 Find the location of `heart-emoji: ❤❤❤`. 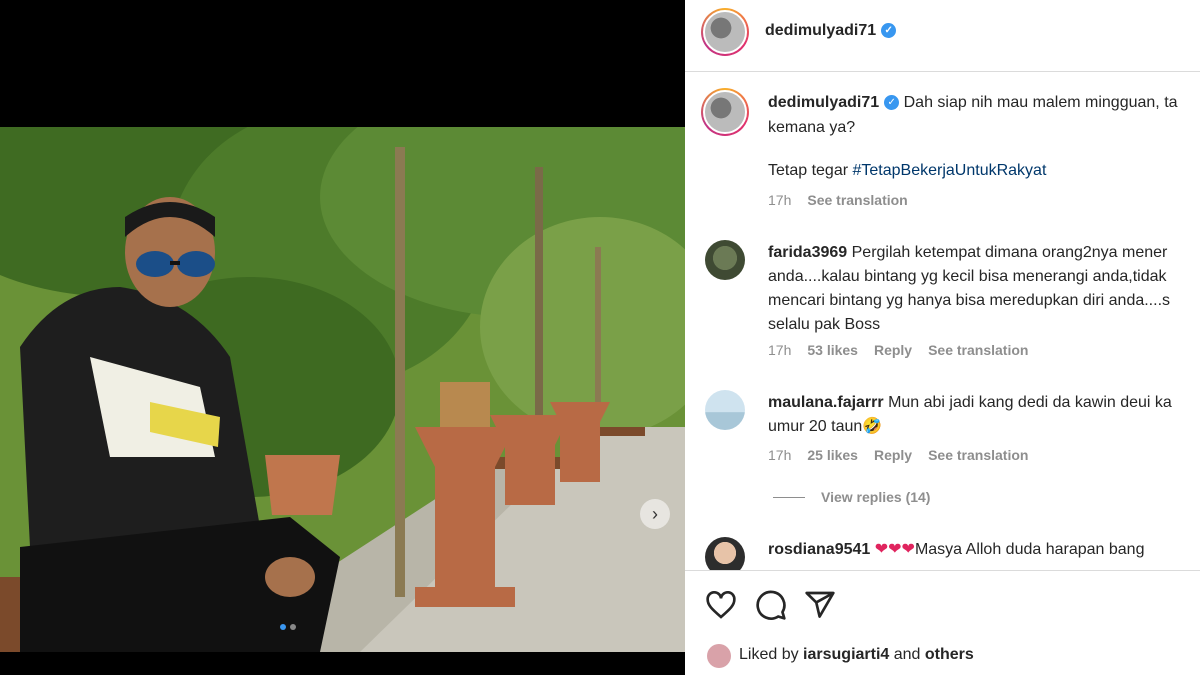

heart-emoji: ❤❤❤ is located at coordinates (894, 549).